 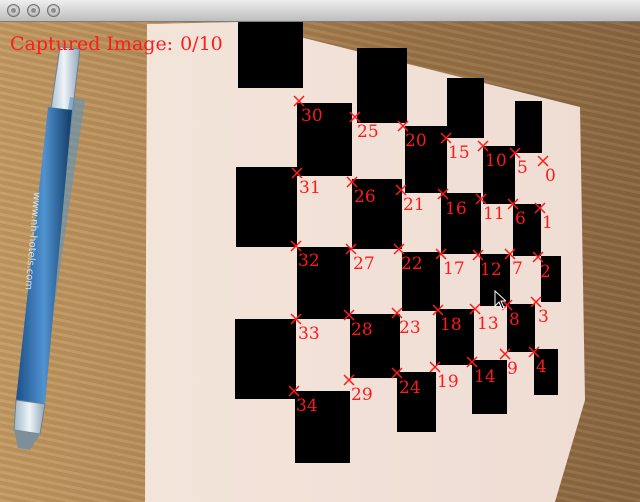 What do you see at coordinates (517, 269) in the screenshot?
I see `corner-label: 7` at bounding box center [517, 269].